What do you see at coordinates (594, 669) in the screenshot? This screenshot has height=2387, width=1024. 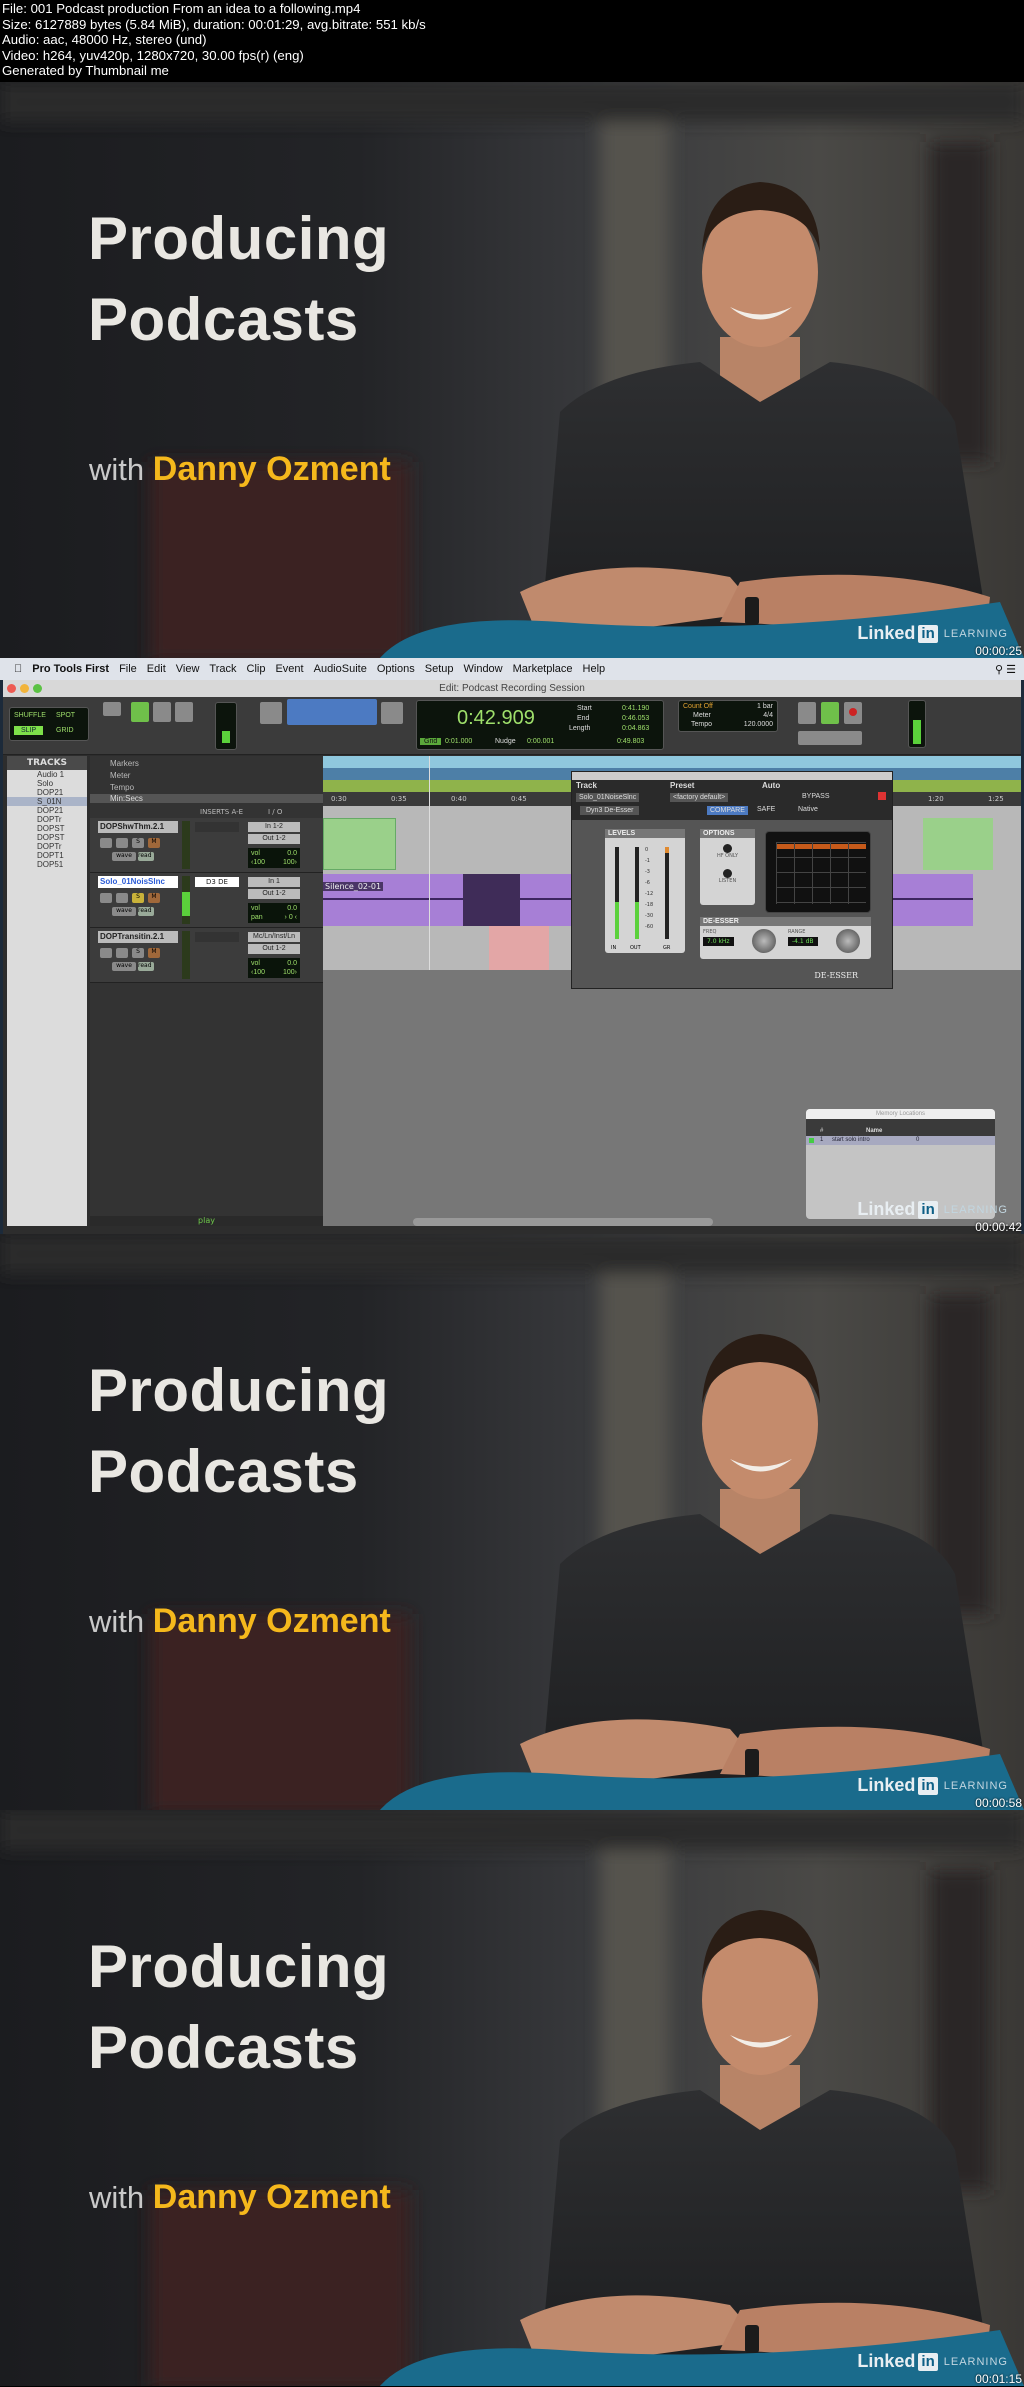 I see `menu-help: Help` at bounding box center [594, 669].